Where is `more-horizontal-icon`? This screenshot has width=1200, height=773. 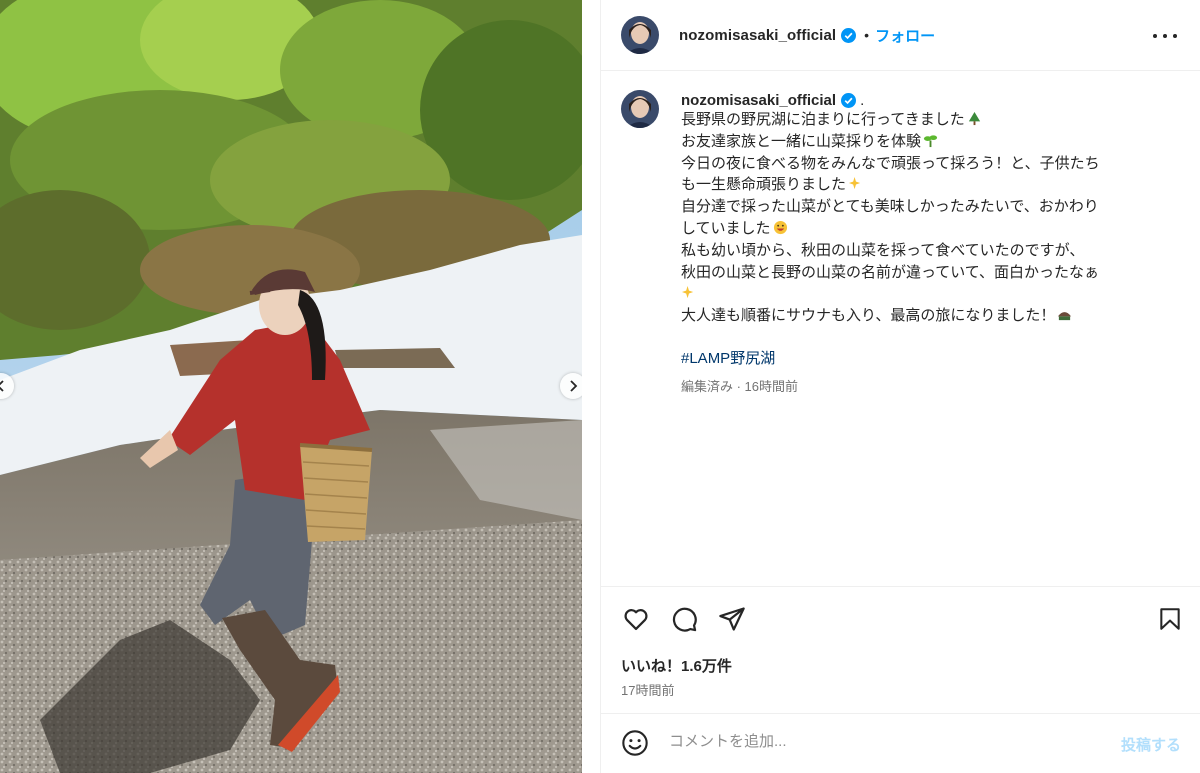 more-horizontal-icon is located at coordinates (1155, 36).